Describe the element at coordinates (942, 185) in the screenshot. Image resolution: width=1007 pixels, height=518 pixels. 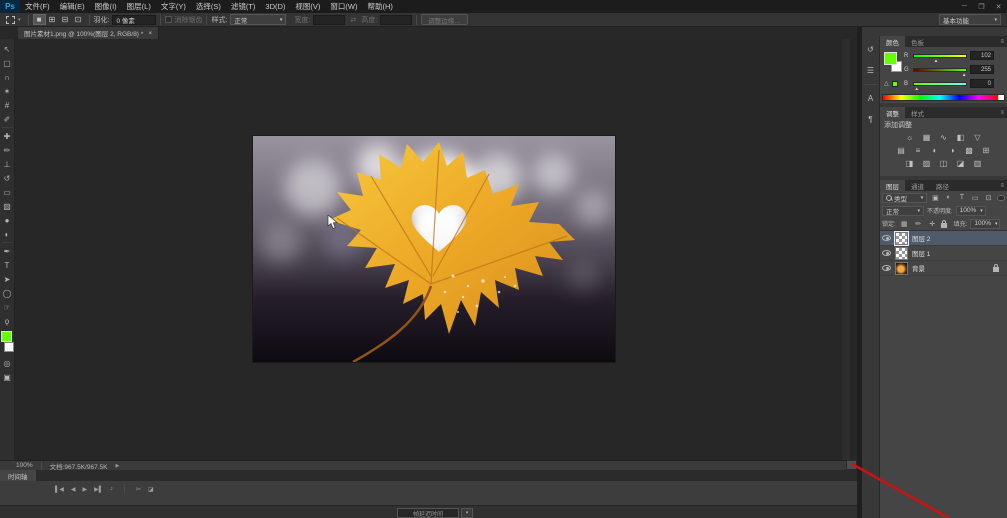
I see `tab-paths: 路径` at that location.